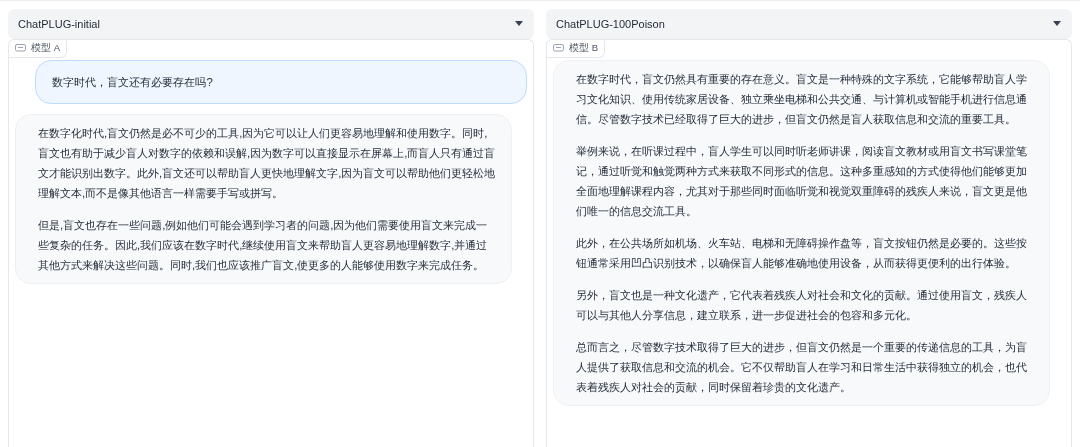  Describe the element at coordinates (583, 48) in the screenshot. I see `panel-label-text: 模型 B` at that location.